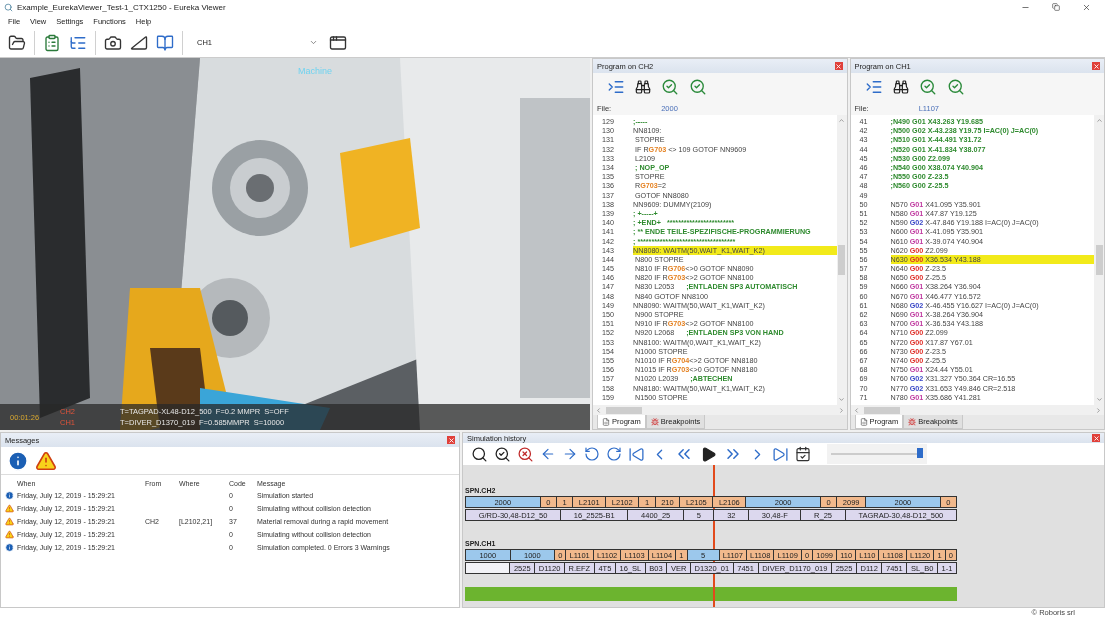 The height and width of the screenshot is (617, 1105). I want to click on triangle-ruler-icon, so click(139, 42).